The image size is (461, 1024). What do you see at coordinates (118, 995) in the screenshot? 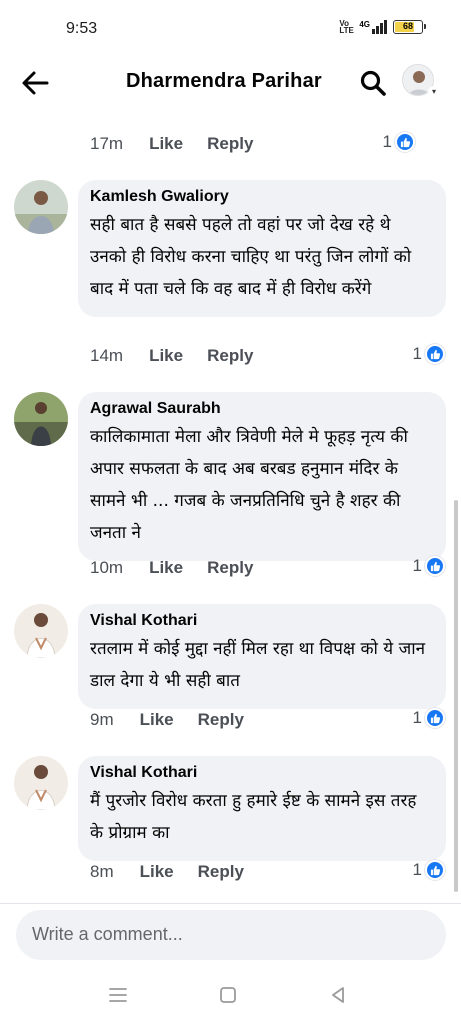
I see `menu-icon` at bounding box center [118, 995].